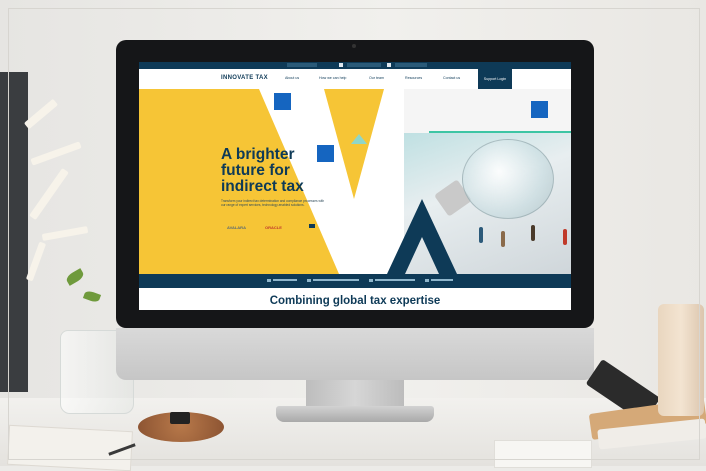  I want to click on lightbulb-image, so click(508, 179).